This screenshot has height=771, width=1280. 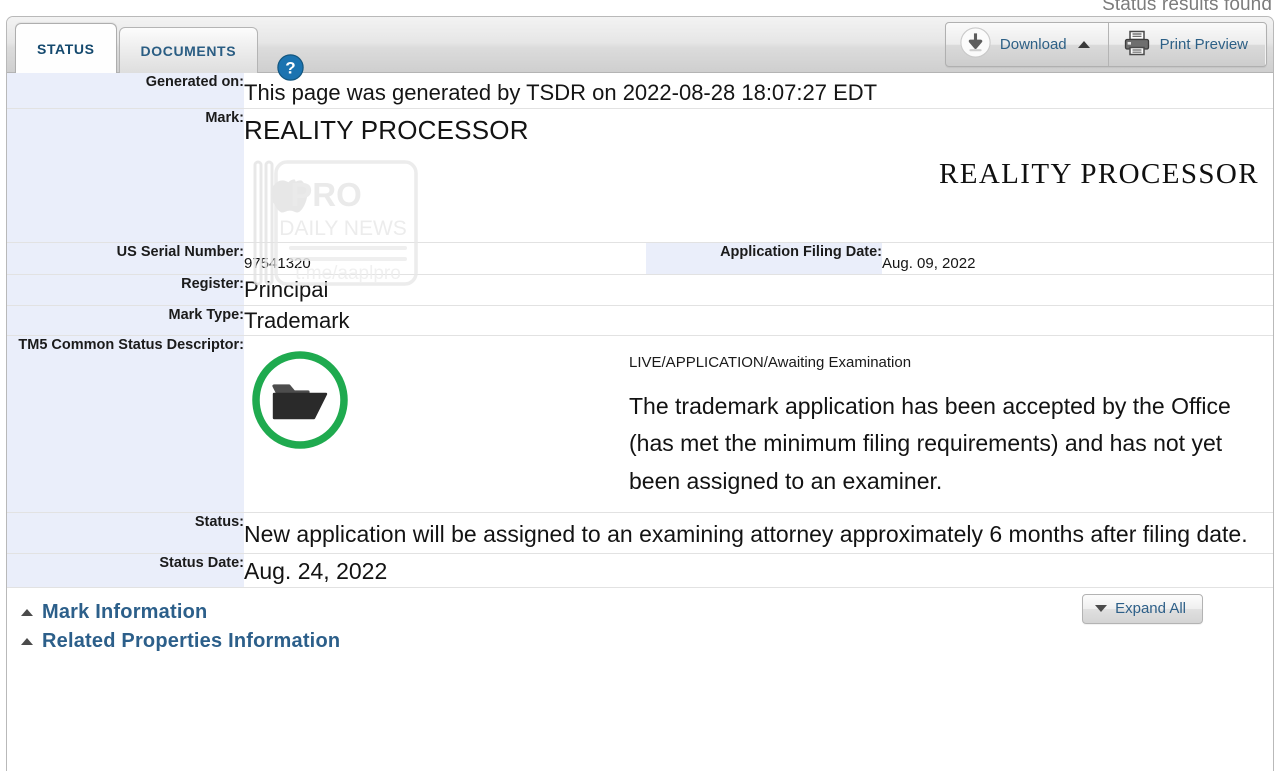 I want to click on value-status-date-cell: Aug. 24, 2022, so click(x=758, y=571).